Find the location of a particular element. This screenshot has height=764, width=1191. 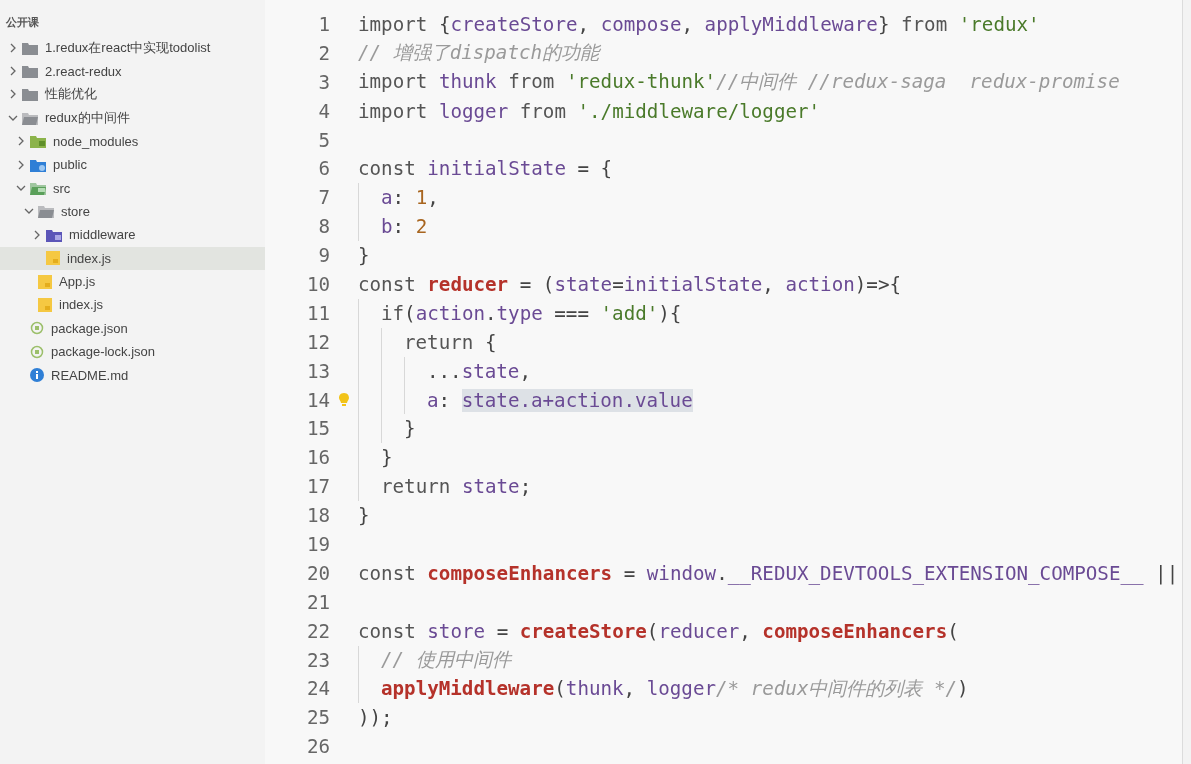

line-number: 22 is located at coordinates (317, 631).